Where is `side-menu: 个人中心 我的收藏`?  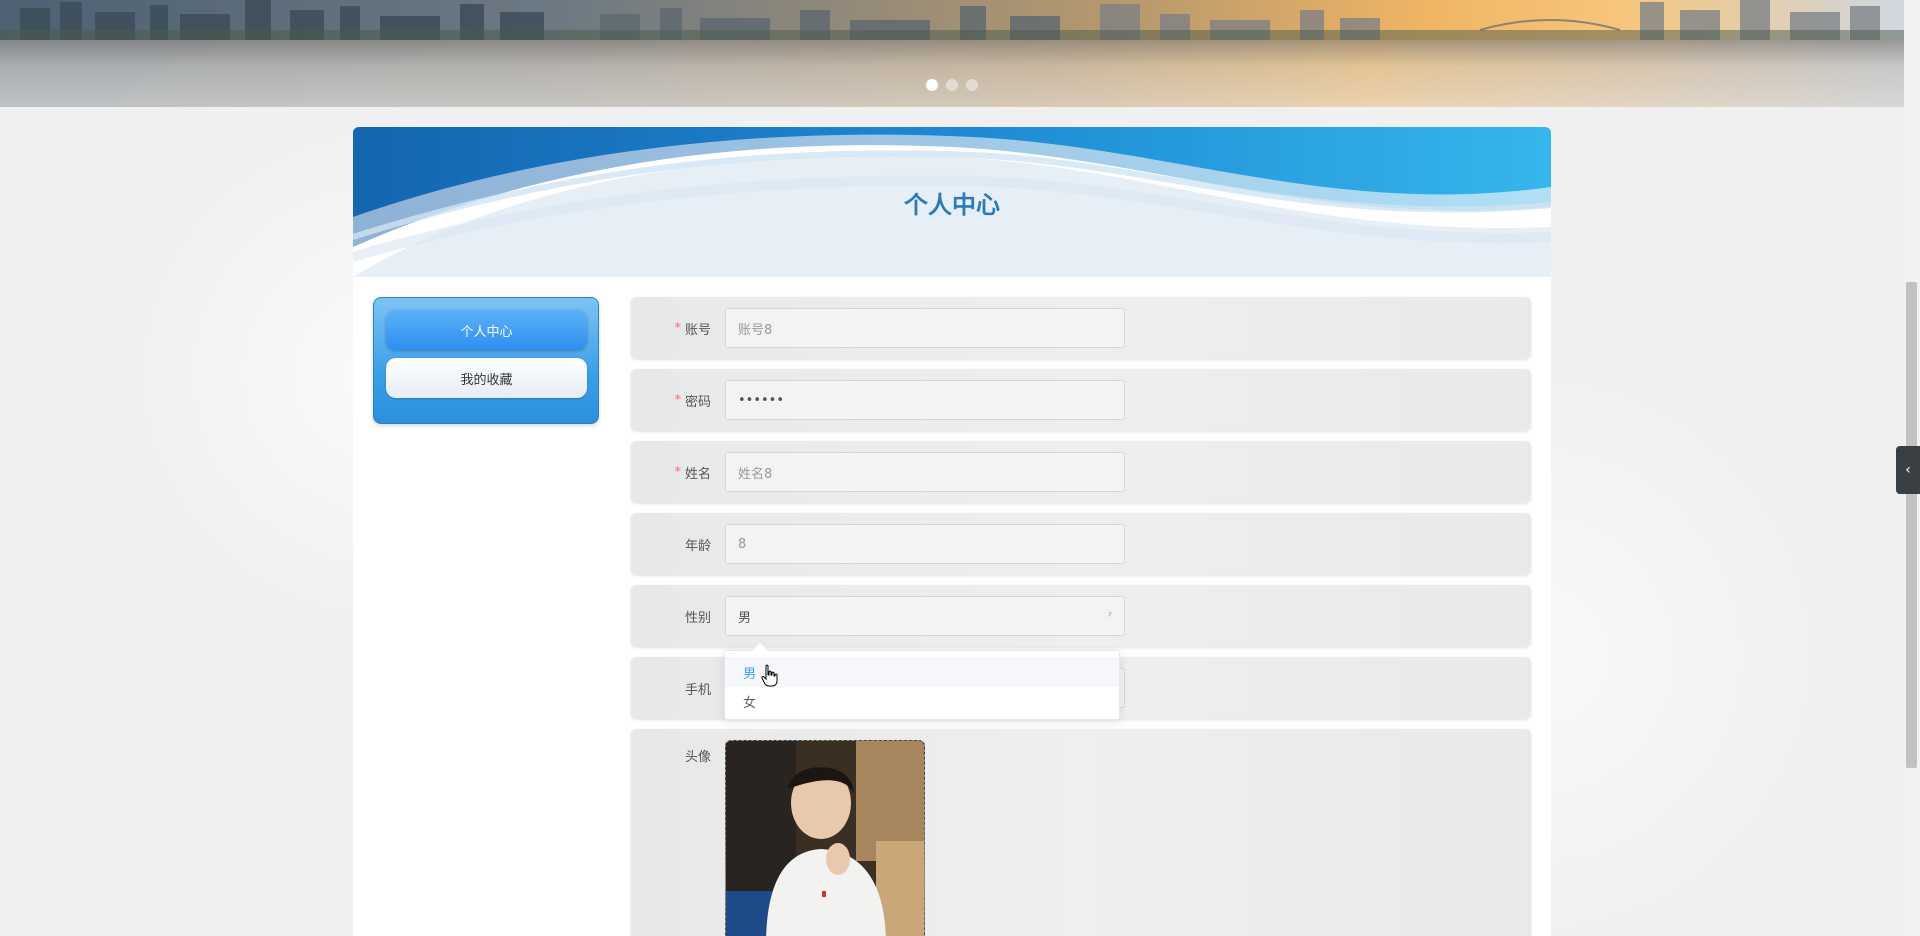 side-menu: 个人中心 我的收藏 is located at coordinates (486, 360).